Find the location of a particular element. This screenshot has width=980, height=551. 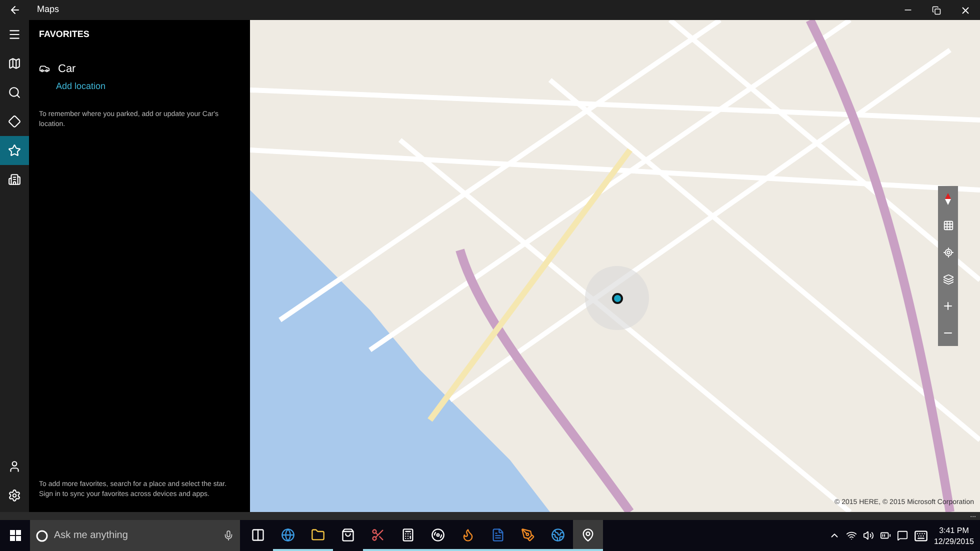

menu-icon is located at coordinates (14, 34).